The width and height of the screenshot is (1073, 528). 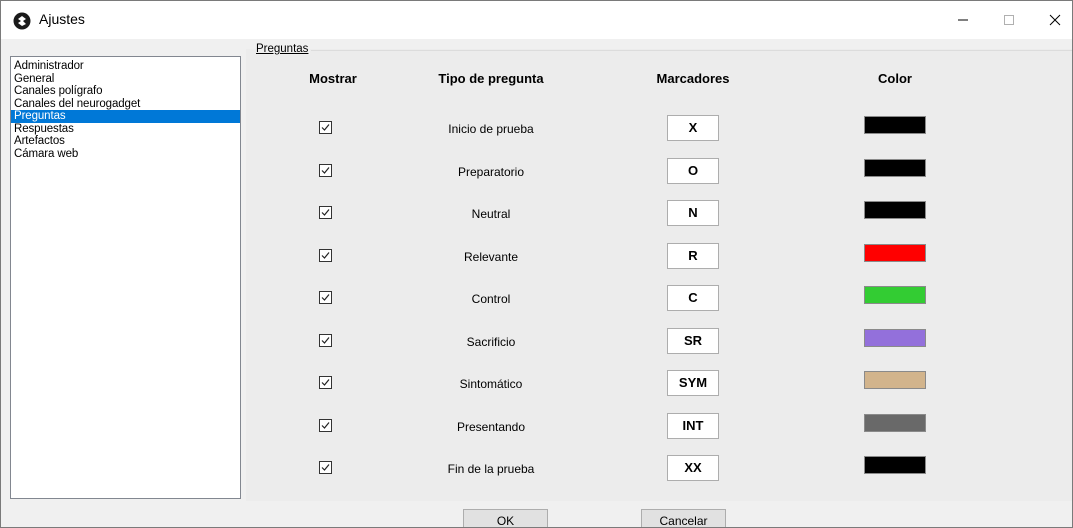 What do you see at coordinates (491, 299) in the screenshot?
I see `question-type-label: Control` at bounding box center [491, 299].